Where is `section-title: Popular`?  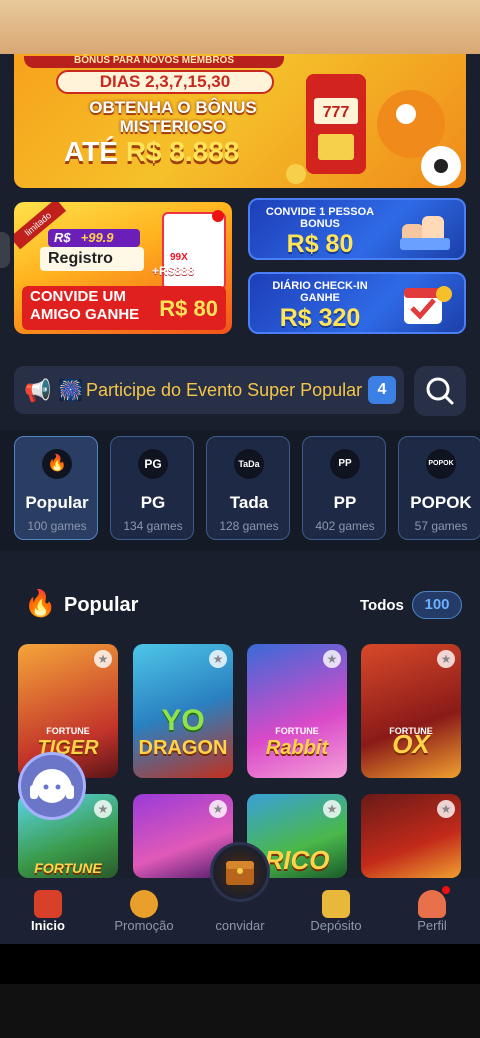
section-title: Popular is located at coordinates (101, 605).